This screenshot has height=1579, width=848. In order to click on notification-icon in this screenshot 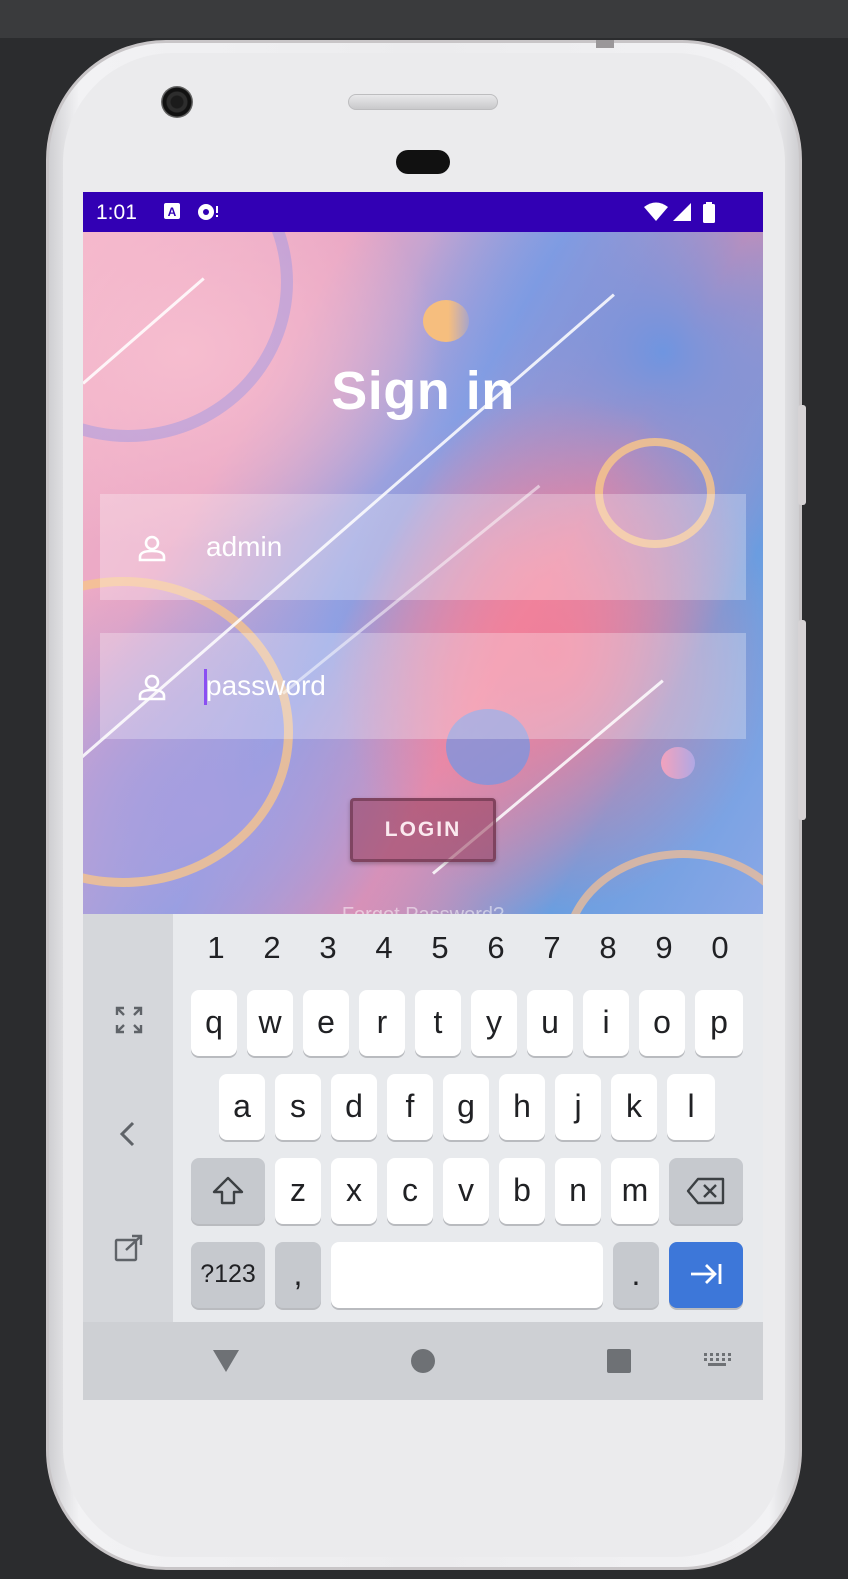, I will do `click(208, 212)`.